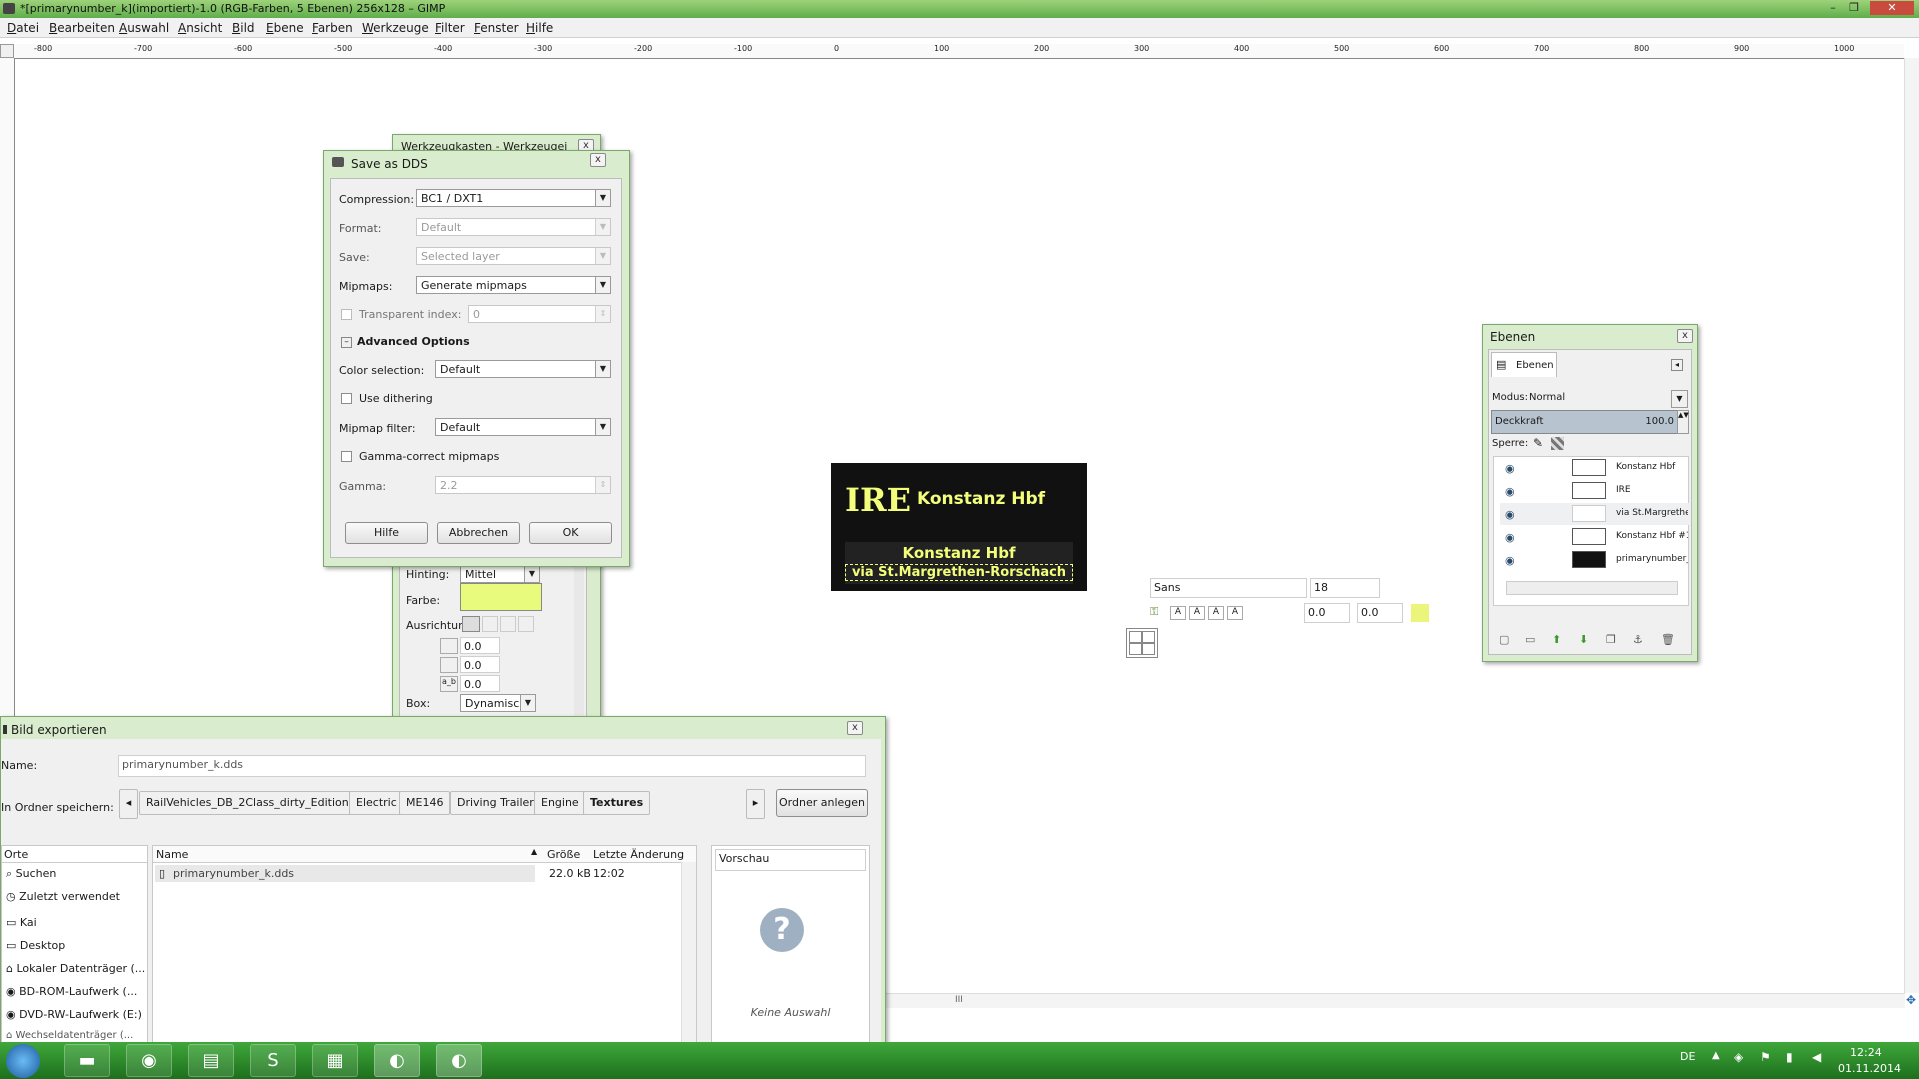  I want to click on opacity-slider: Deckkraft 100.0, so click(1584, 422).